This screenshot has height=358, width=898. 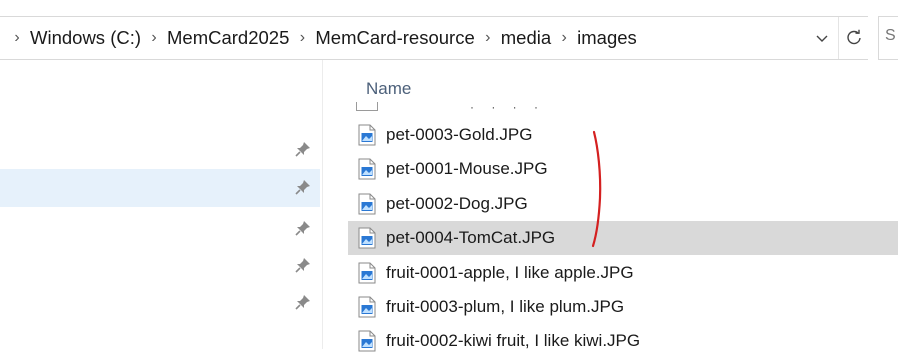 I want to click on pane-divider, so click(x=322, y=204).